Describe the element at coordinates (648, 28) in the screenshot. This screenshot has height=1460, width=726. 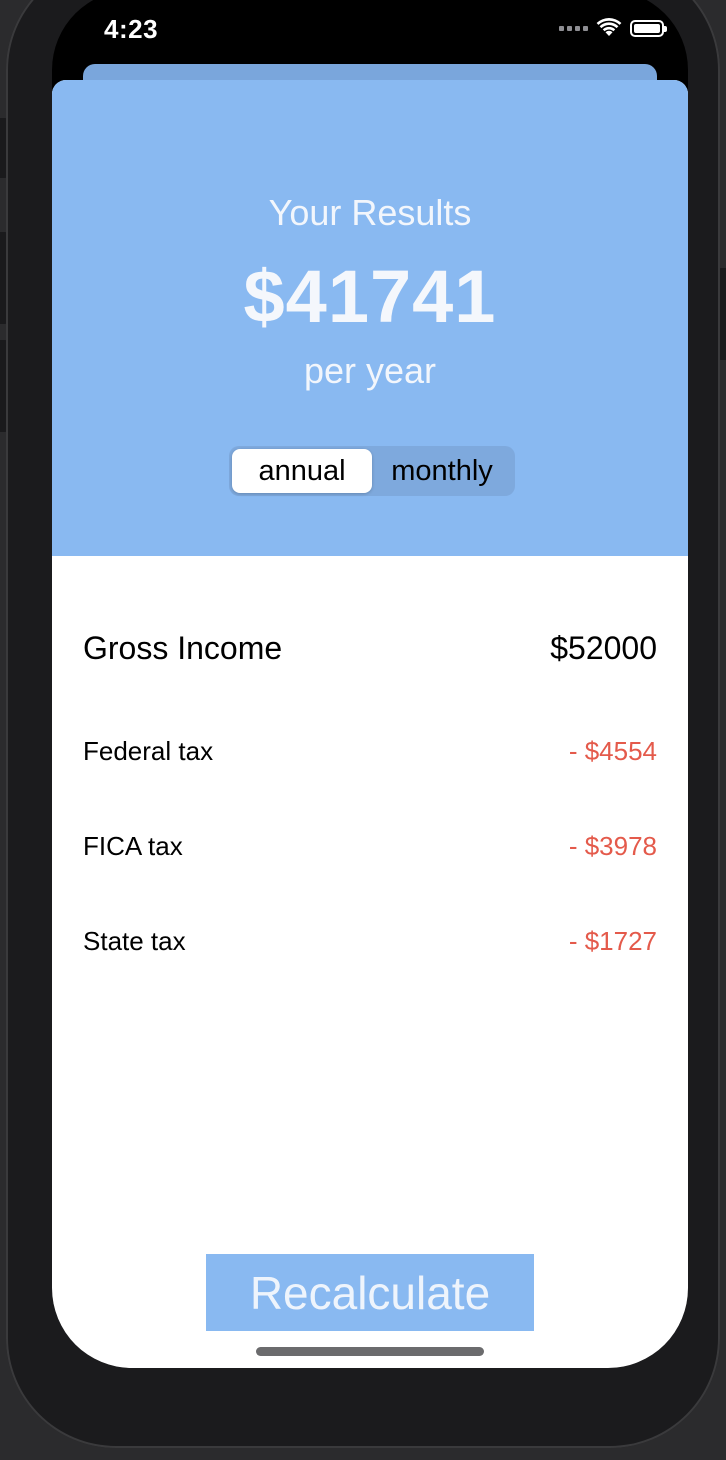
I see `battery-icon` at that location.